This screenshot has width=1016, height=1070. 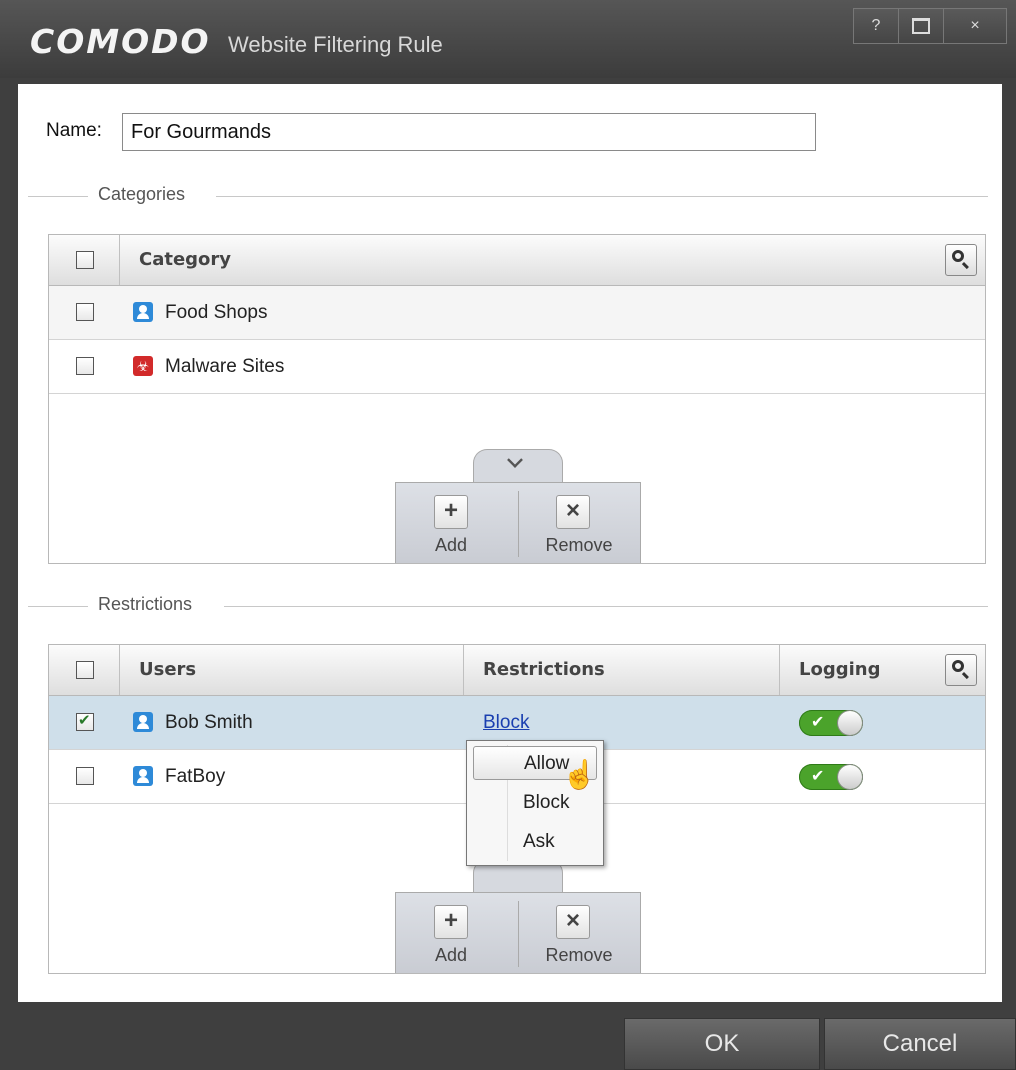 I want to click on maximize-button, so click(x=921, y=26).